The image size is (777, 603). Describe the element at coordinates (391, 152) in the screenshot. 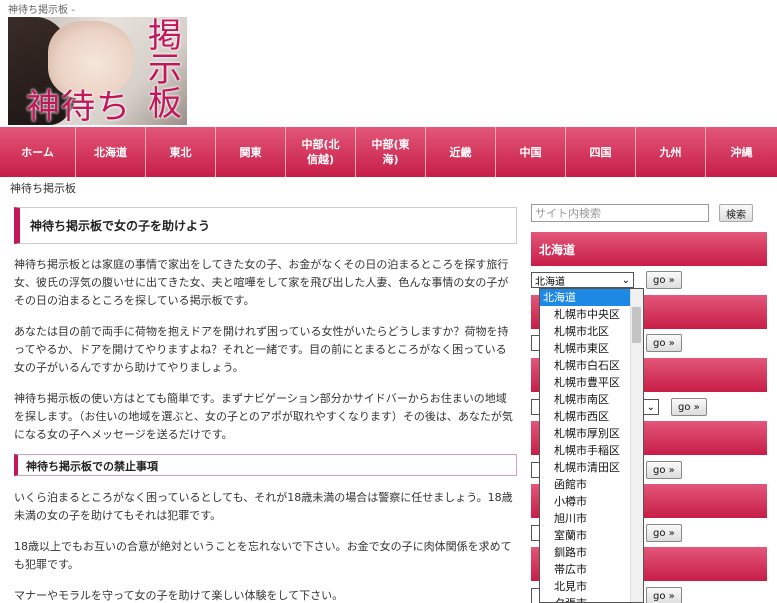

I see `nav-chubu-tokai: 中部(東海)` at that location.